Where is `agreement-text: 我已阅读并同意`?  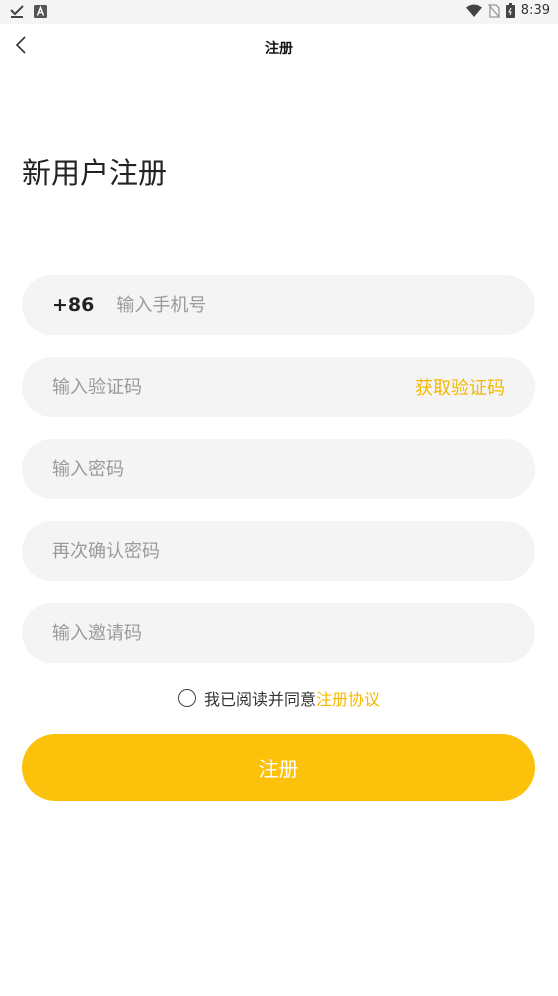
agreement-text: 我已阅读并同意 is located at coordinates (259, 699).